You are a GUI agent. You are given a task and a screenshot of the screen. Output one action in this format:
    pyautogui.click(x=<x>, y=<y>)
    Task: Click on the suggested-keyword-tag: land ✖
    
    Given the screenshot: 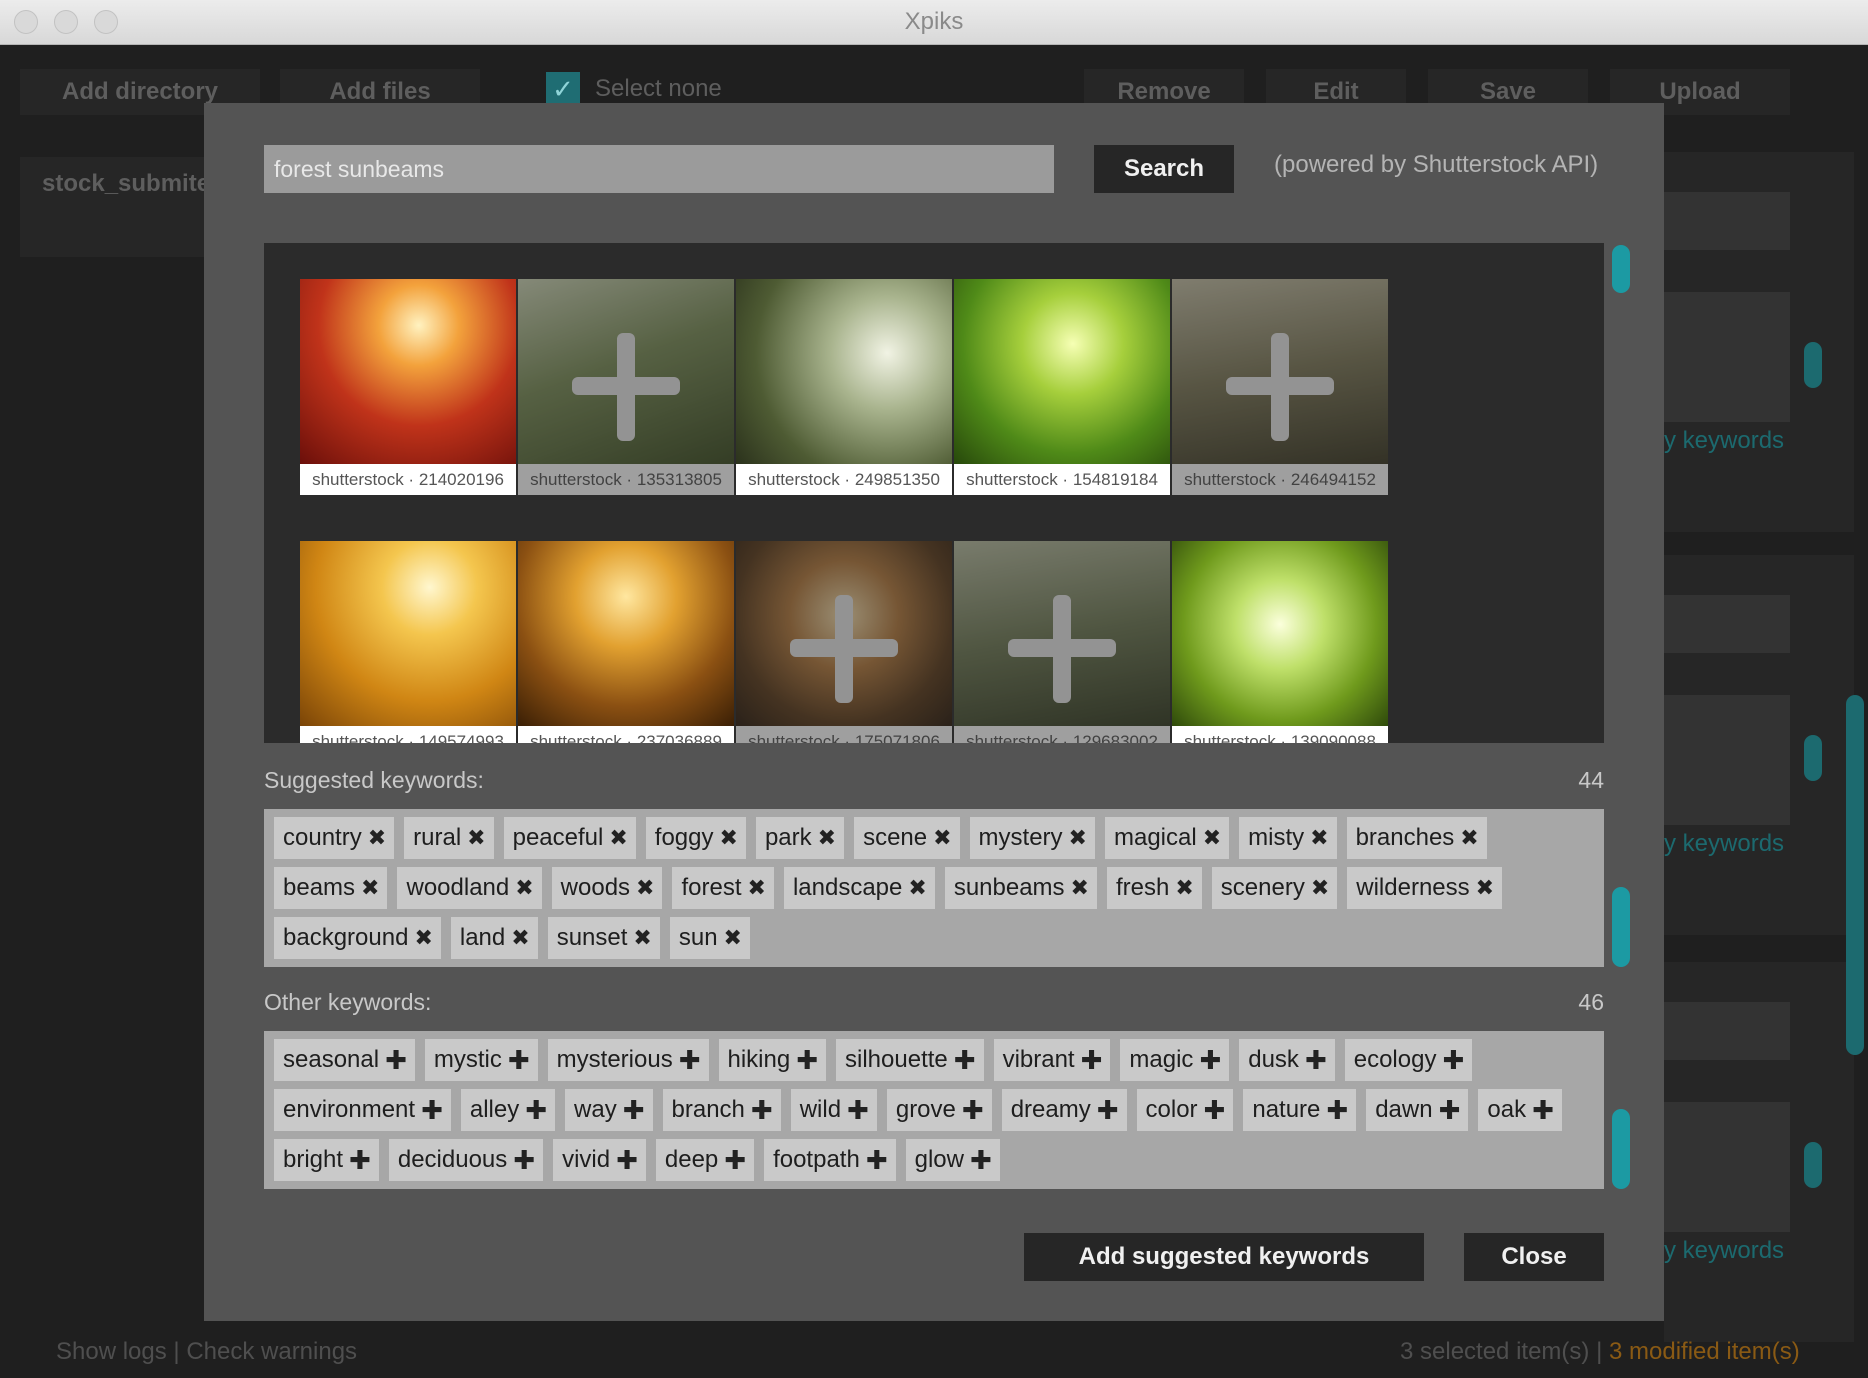 What is the action you would take?
    pyautogui.click(x=494, y=938)
    